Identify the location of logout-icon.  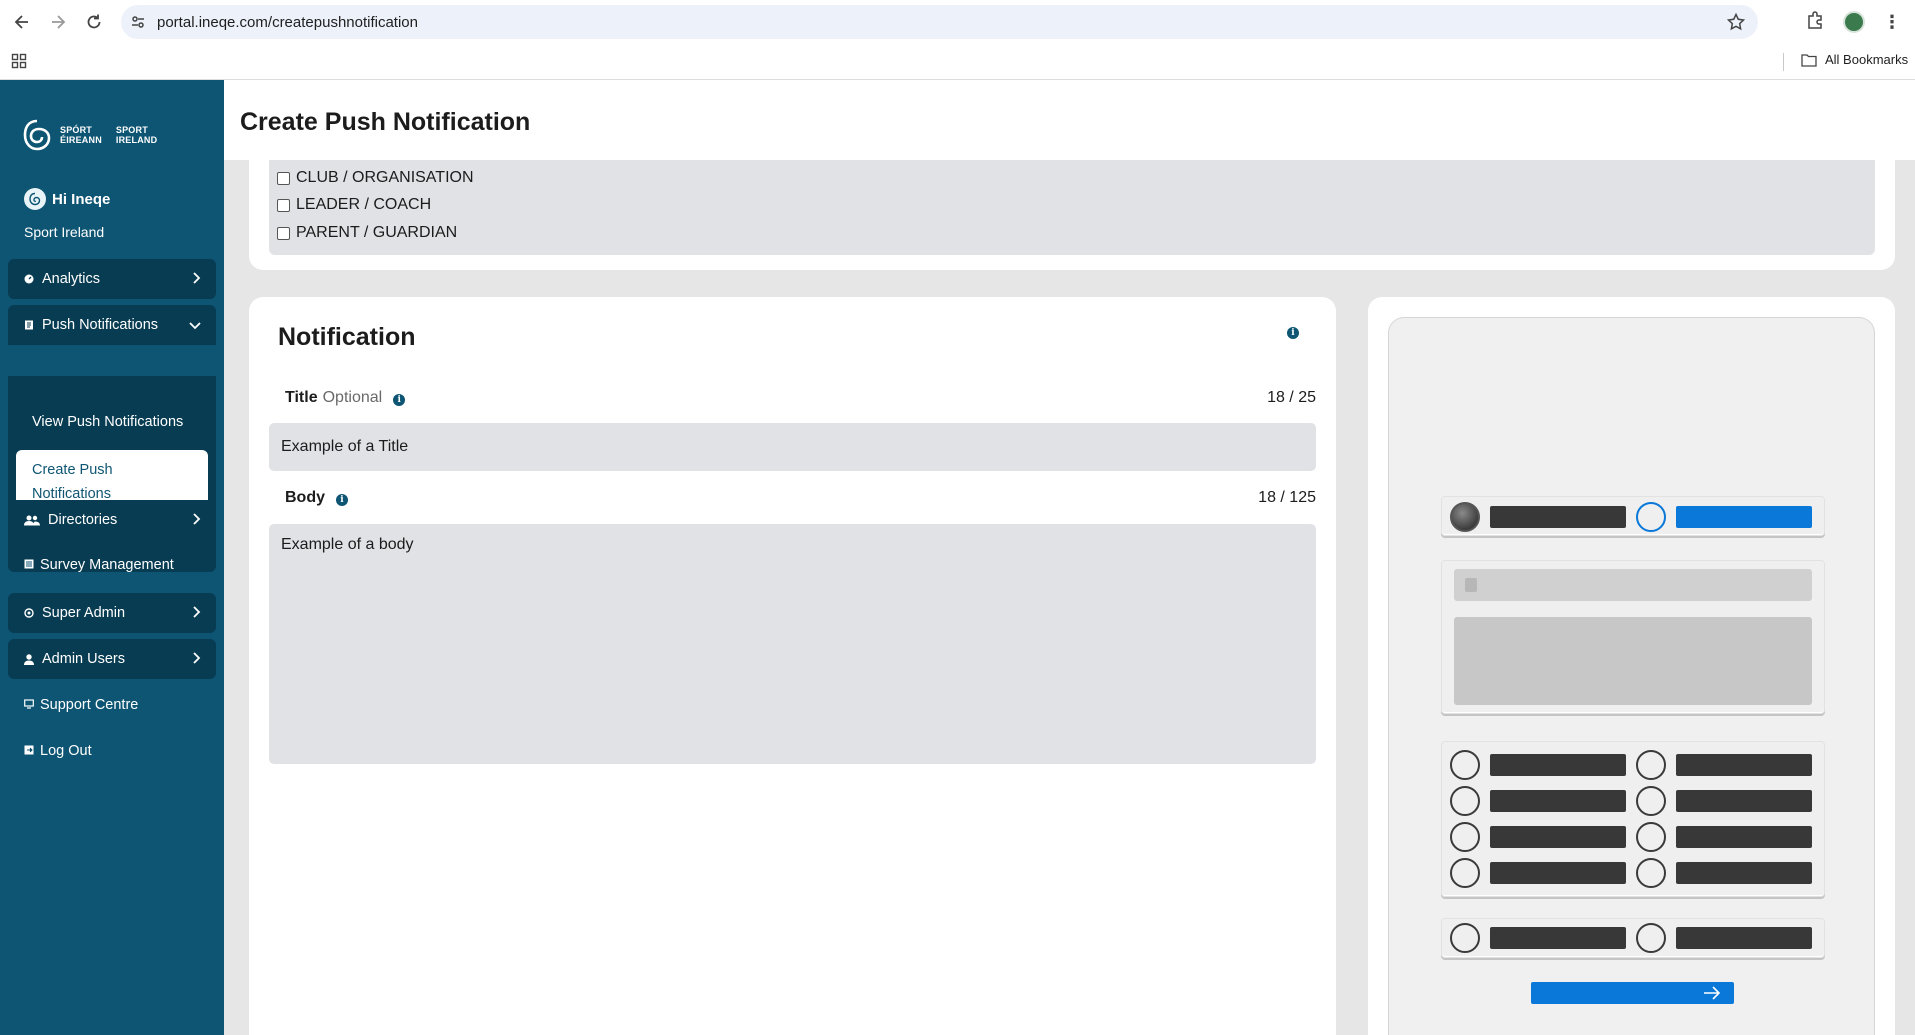
(29, 751).